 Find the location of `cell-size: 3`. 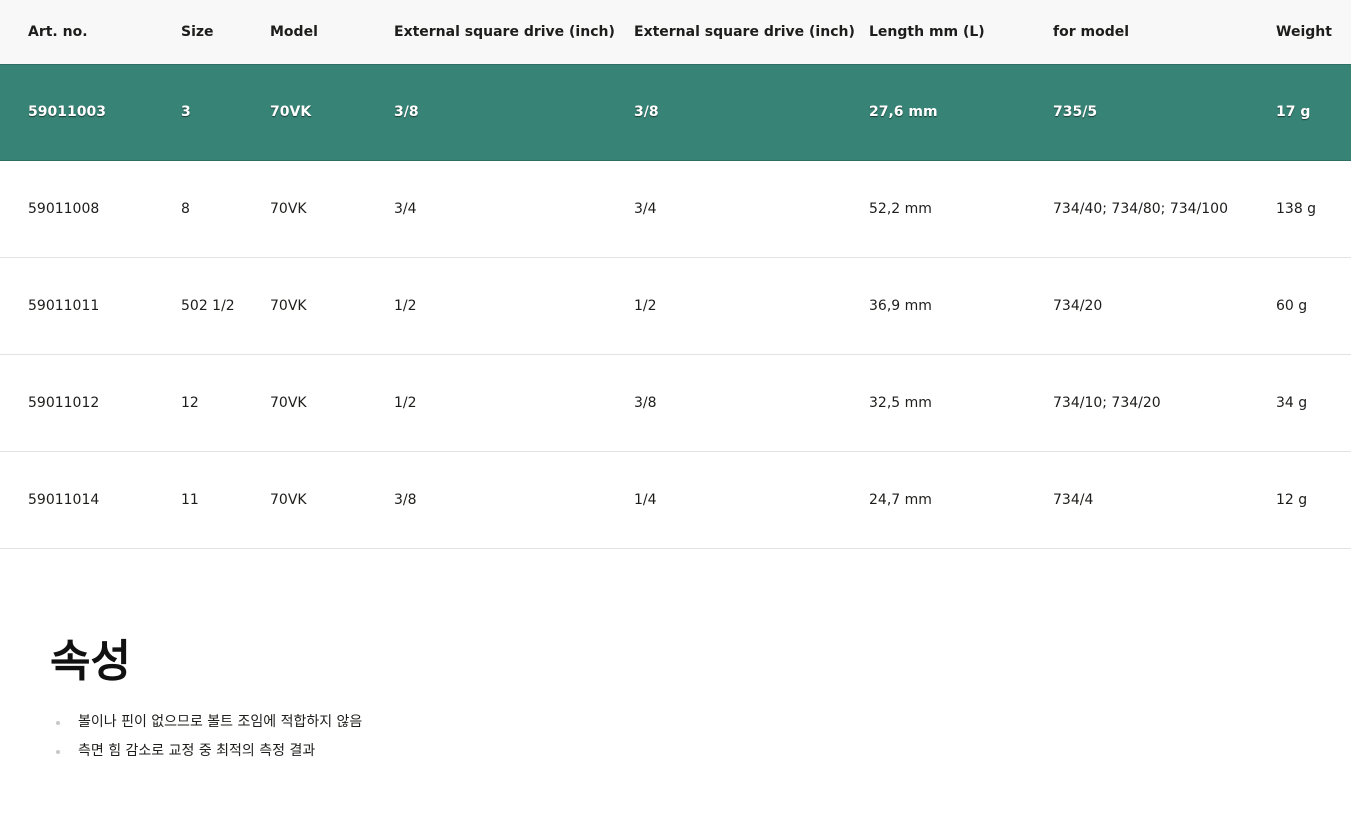

cell-size: 3 is located at coordinates (186, 112).